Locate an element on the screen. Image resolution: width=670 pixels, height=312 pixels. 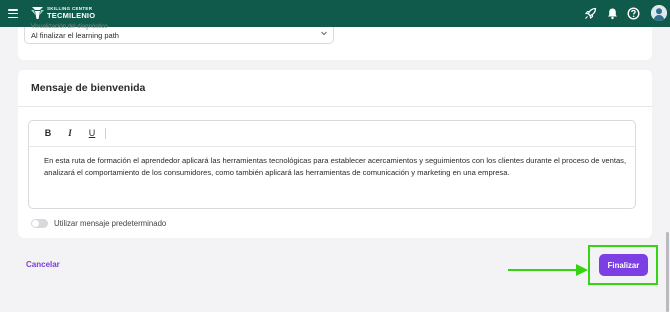
user-avatar-icon is located at coordinates (659, 13).